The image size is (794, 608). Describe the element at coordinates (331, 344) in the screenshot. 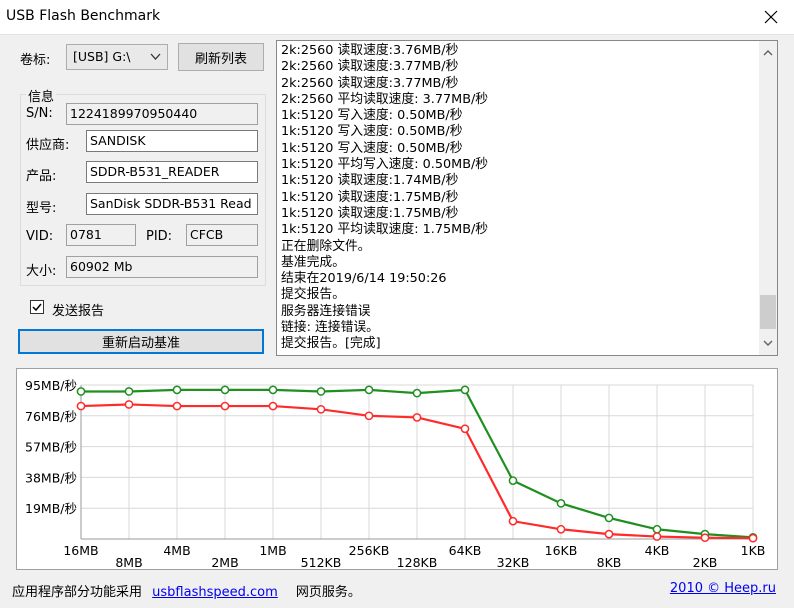

I see `log-line: 提交报告。[完成]` at that location.